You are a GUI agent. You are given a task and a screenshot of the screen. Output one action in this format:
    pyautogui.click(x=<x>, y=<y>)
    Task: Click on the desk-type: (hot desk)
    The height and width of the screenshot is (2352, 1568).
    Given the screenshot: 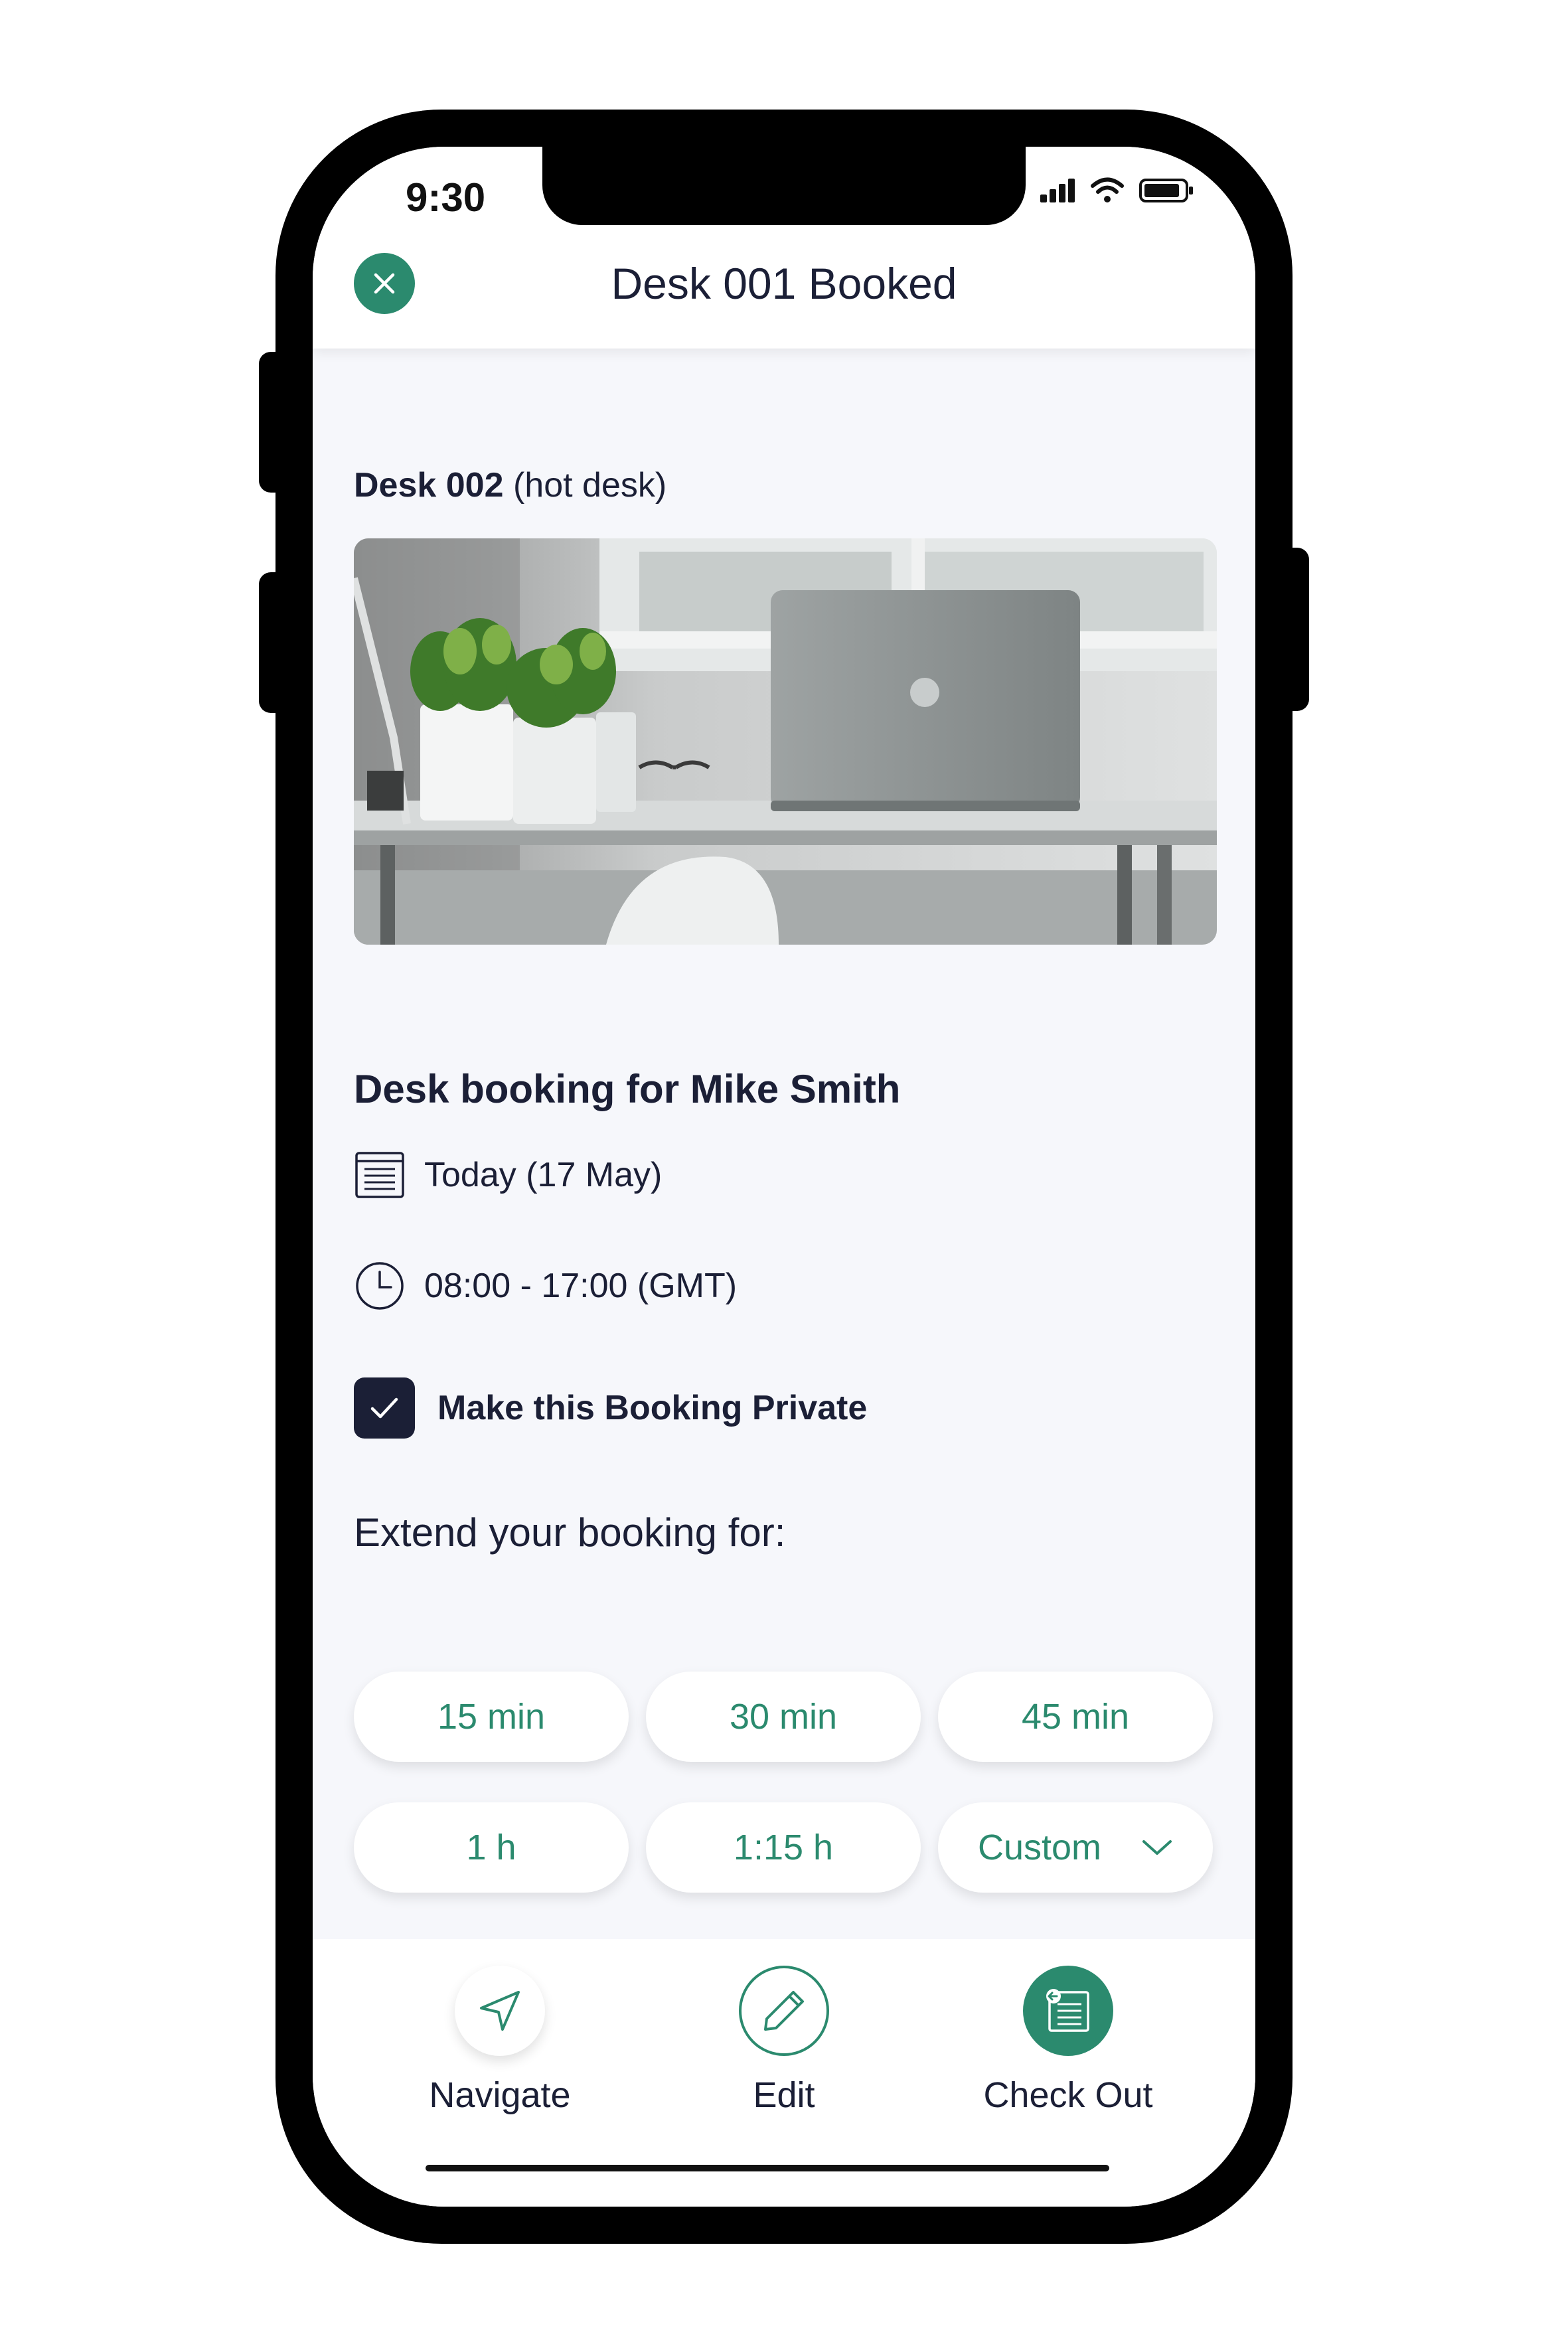 What is the action you would take?
    pyautogui.click(x=590, y=486)
    